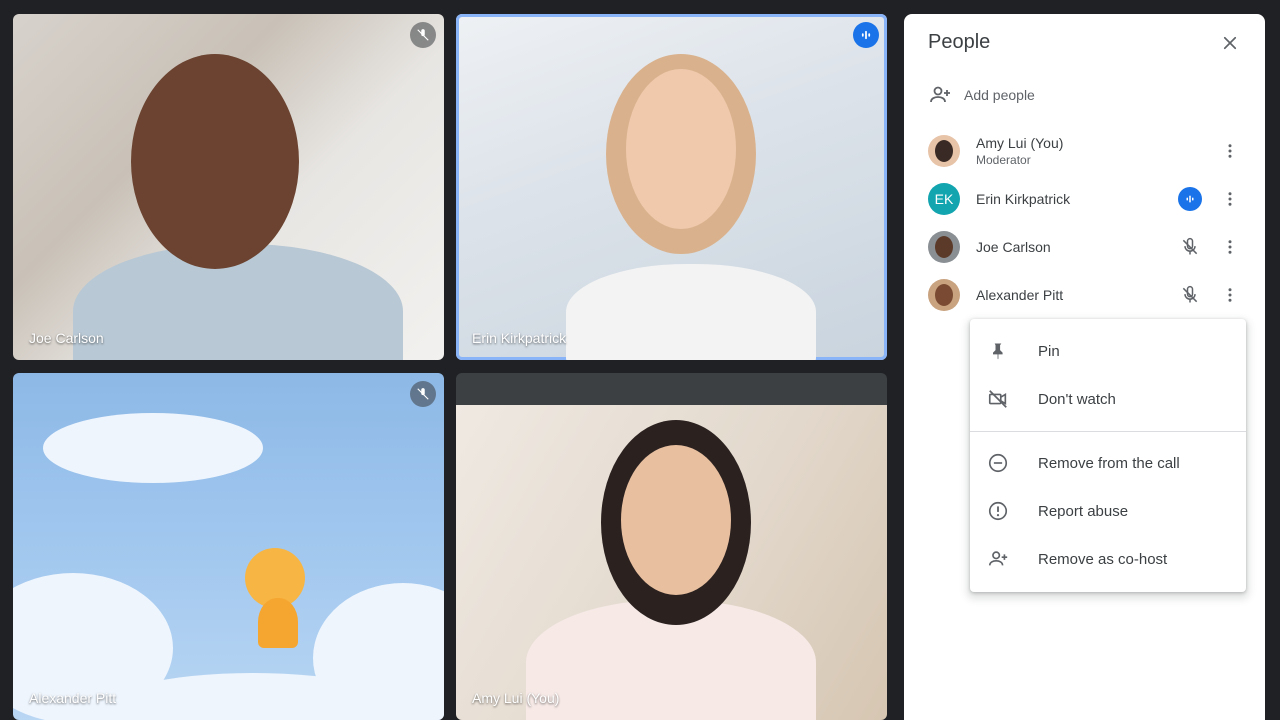 This screenshot has width=1280, height=720. I want to click on menu-item-report-abuse: Report abuse, so click(1108, 511).